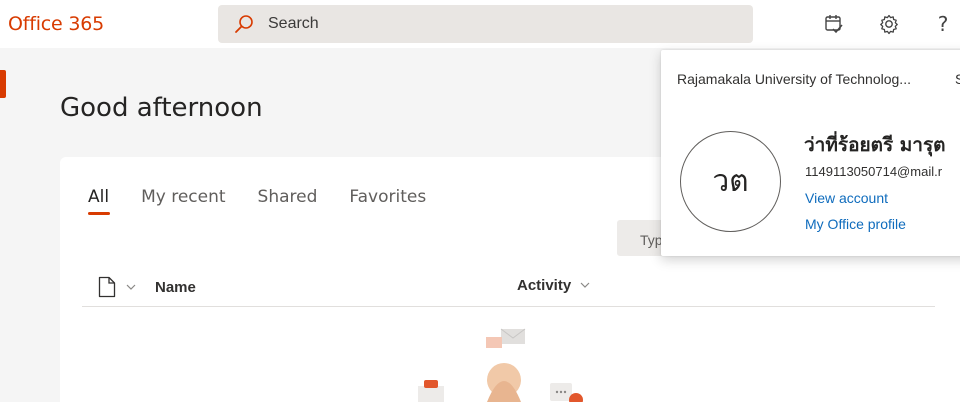 This screenshot has height=402, width=960. I want to click on search-icon, so click(244, 24).